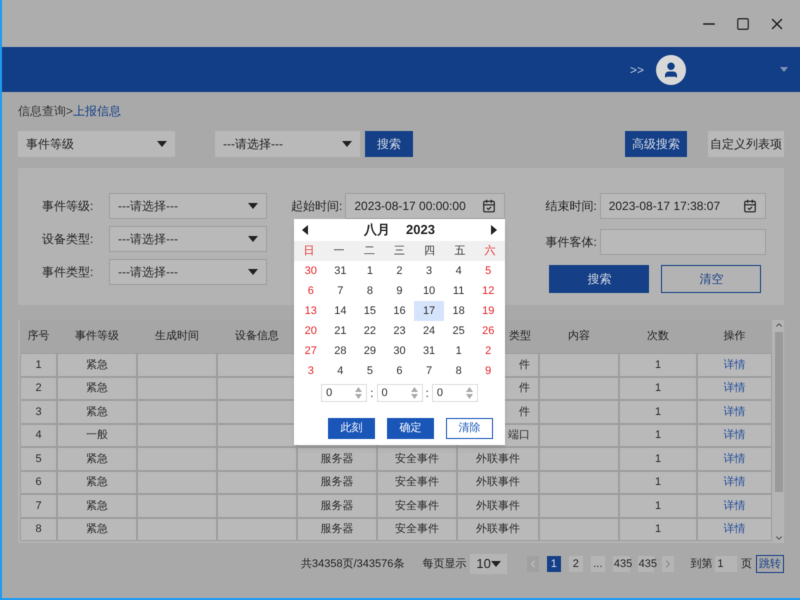 The image size is (800, 600). What do you see at coordinates (459, 311) in the screenshot?
I see `calendar-day: 18` at bounding box center [459, 311].